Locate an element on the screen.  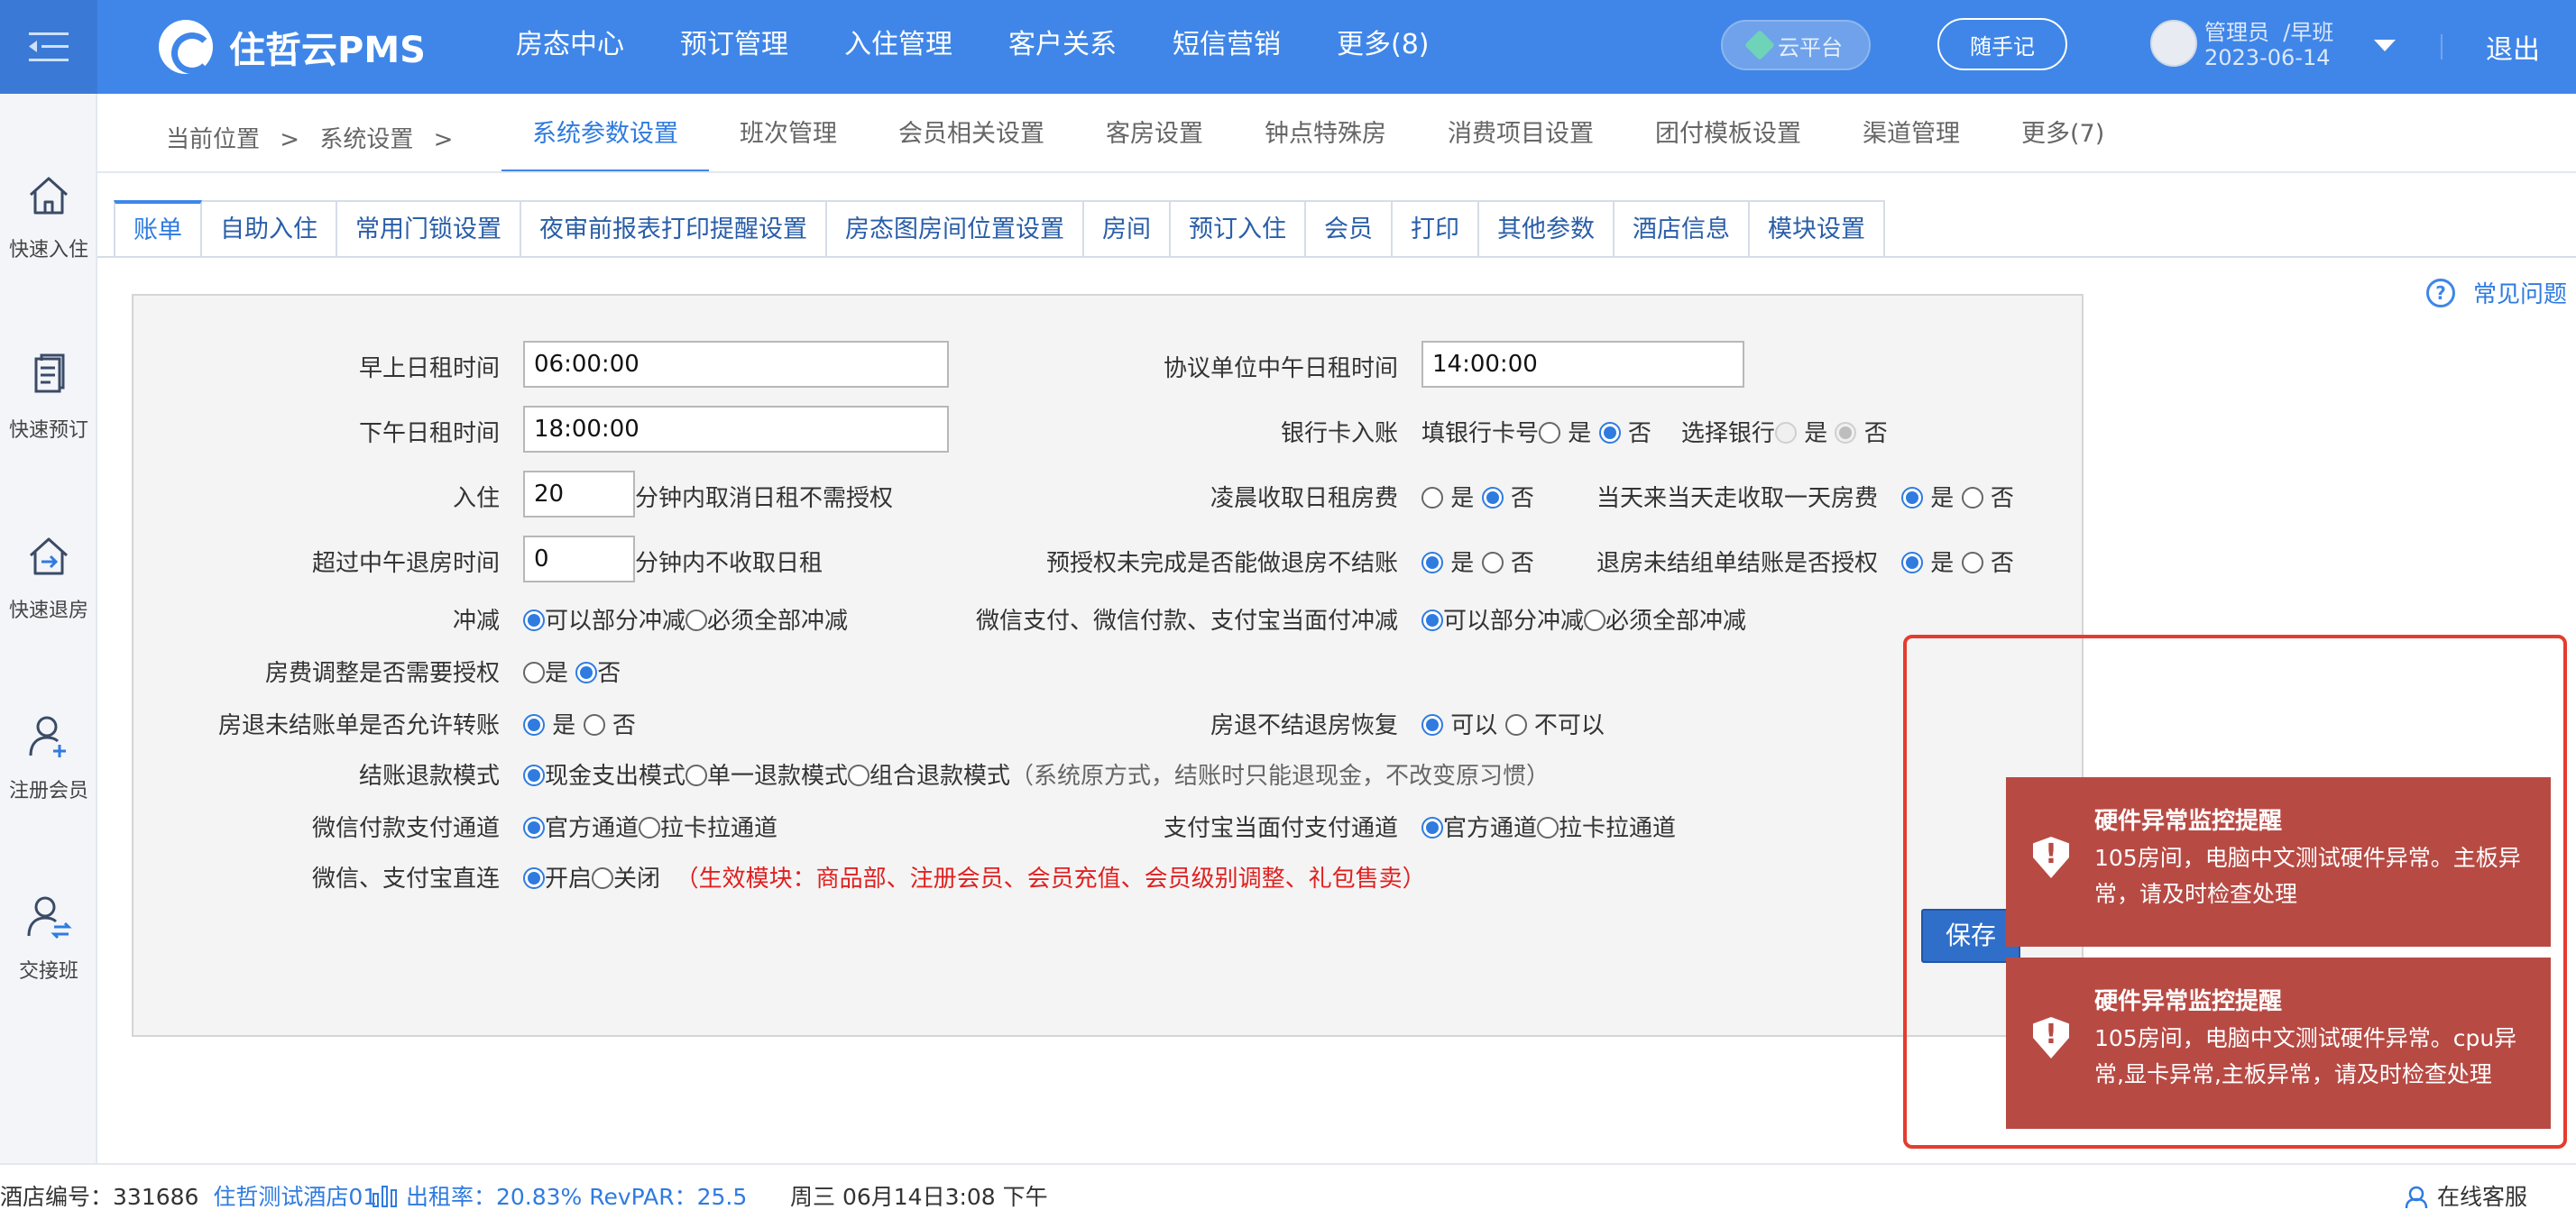
user-date: 2023-06-14 is located at coordinates (2267, 57).